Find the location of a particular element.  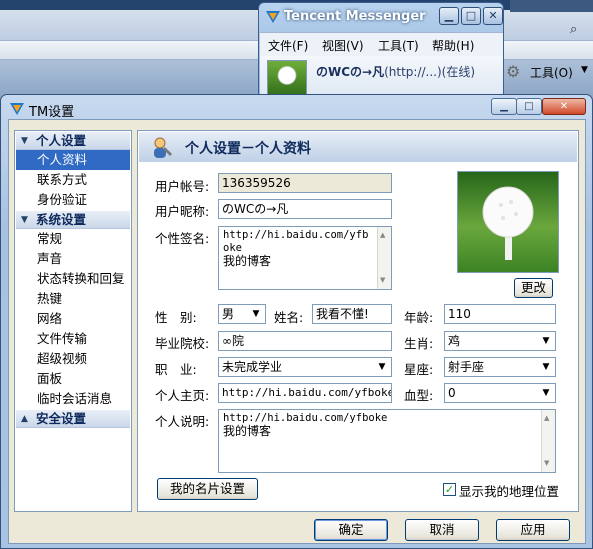

zodiac-label: 生肖: is located at coordinates (419, 343).